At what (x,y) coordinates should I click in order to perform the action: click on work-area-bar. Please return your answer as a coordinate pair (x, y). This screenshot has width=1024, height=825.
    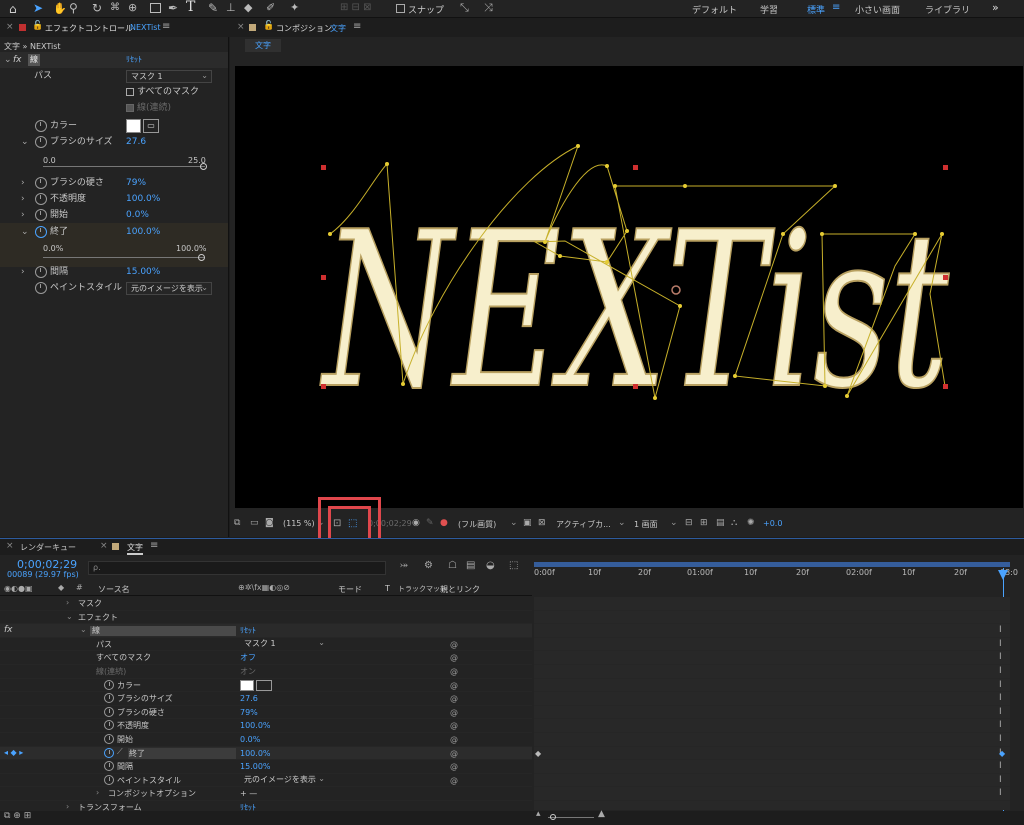
    Looking at the image, I should click on (772, 564).